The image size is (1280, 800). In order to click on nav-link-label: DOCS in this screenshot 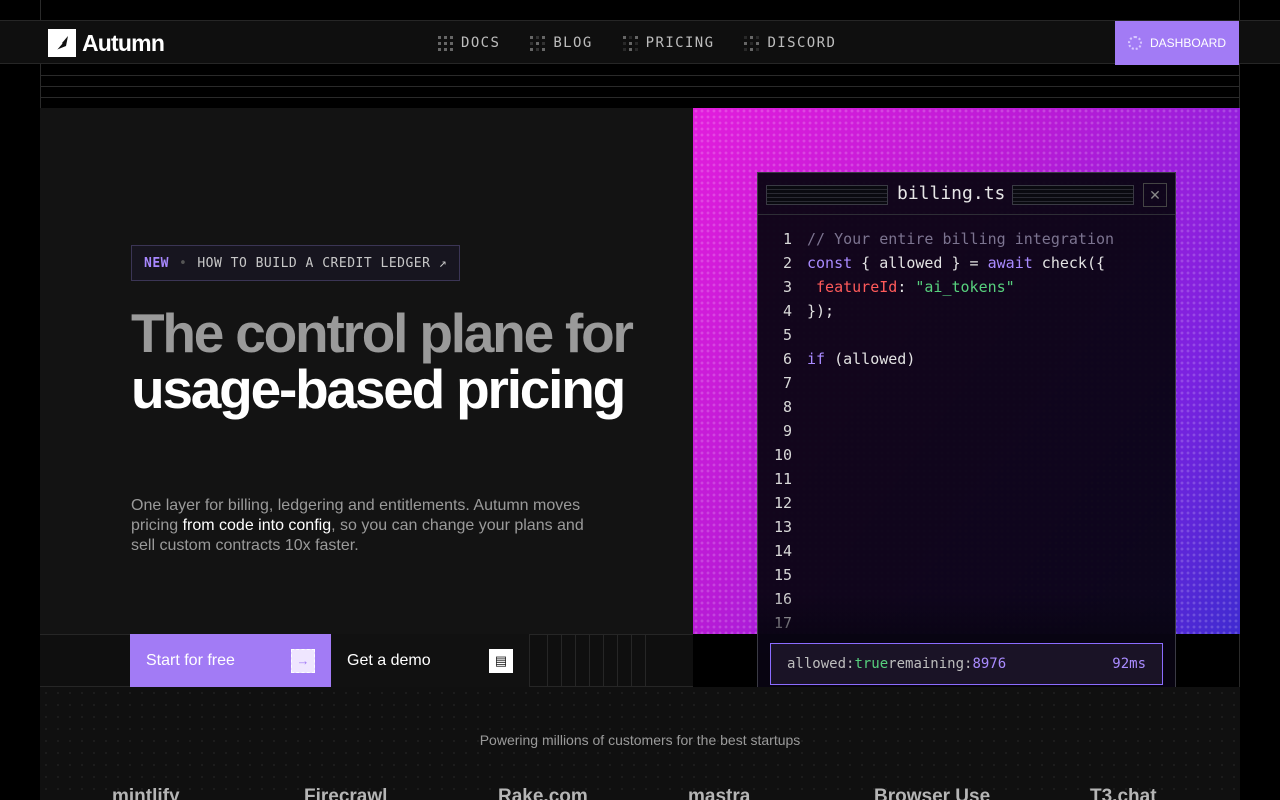, I will do `click(481, 43)`.